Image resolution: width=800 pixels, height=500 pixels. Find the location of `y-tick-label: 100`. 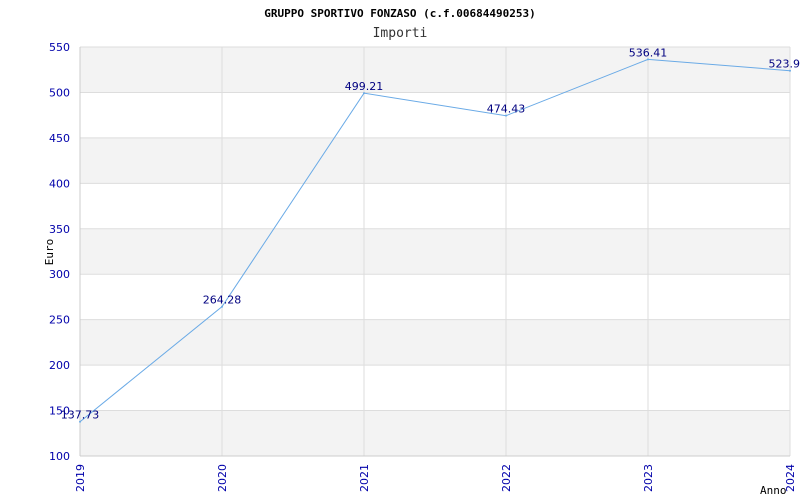

y-tick-label: 100 is located at coordinates (59, 456).